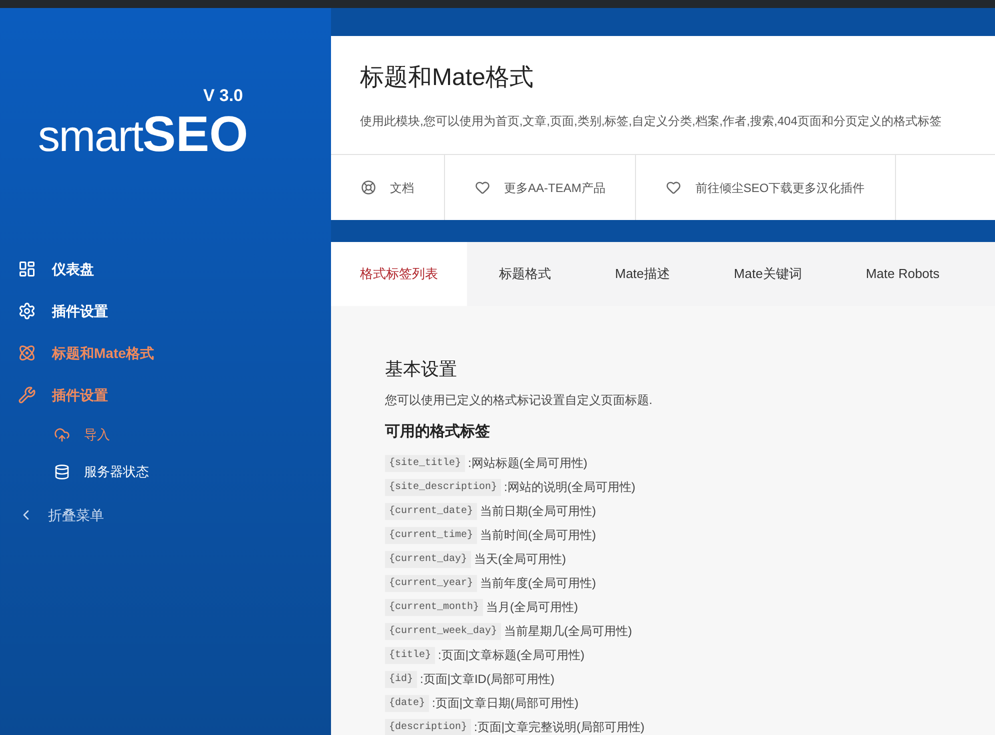 This screenshot has height=735, width=995. What do you see at coordinates (401, 679) in the screenshot?
I see `format-tag-code: {id}` at bounding box center [401, 679].